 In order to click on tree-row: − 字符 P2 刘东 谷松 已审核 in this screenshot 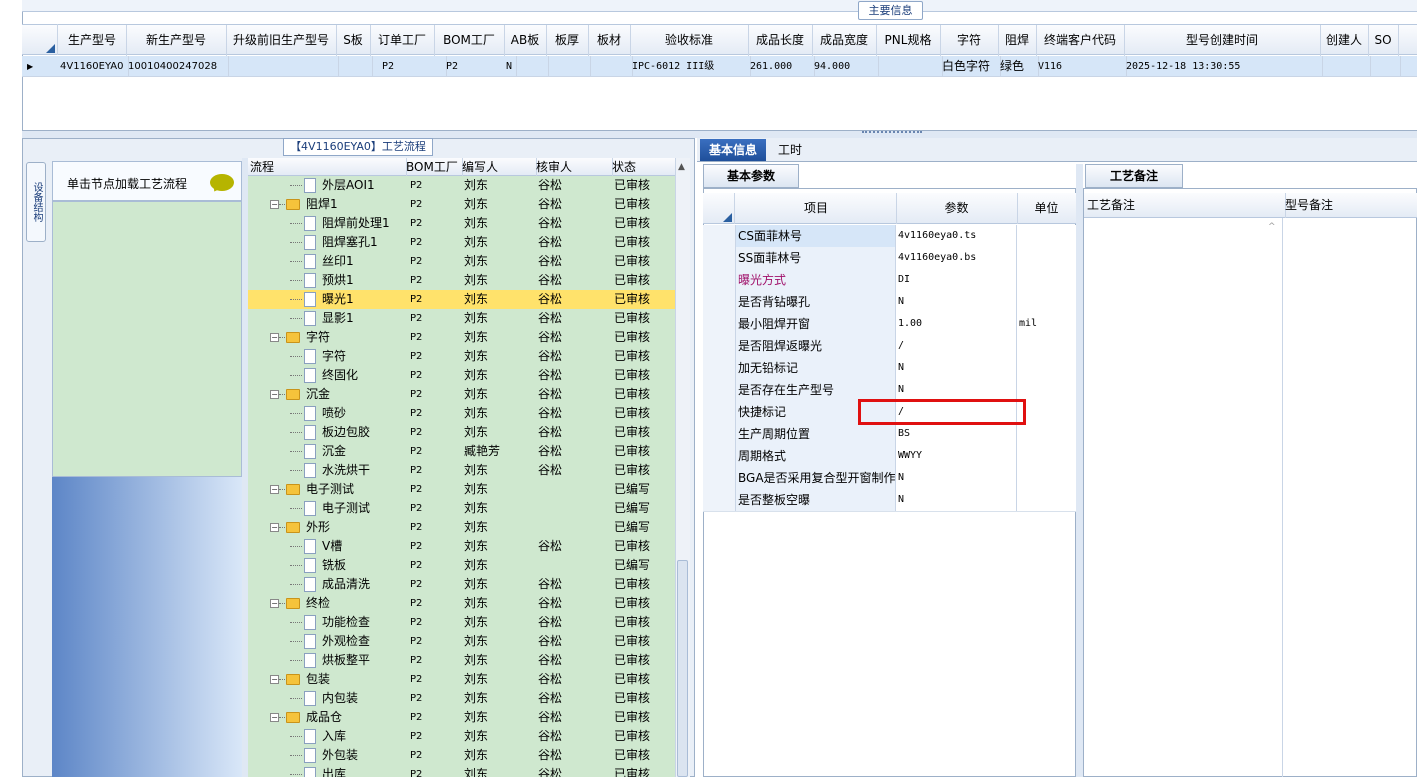, I will do `click(461, 337)`.